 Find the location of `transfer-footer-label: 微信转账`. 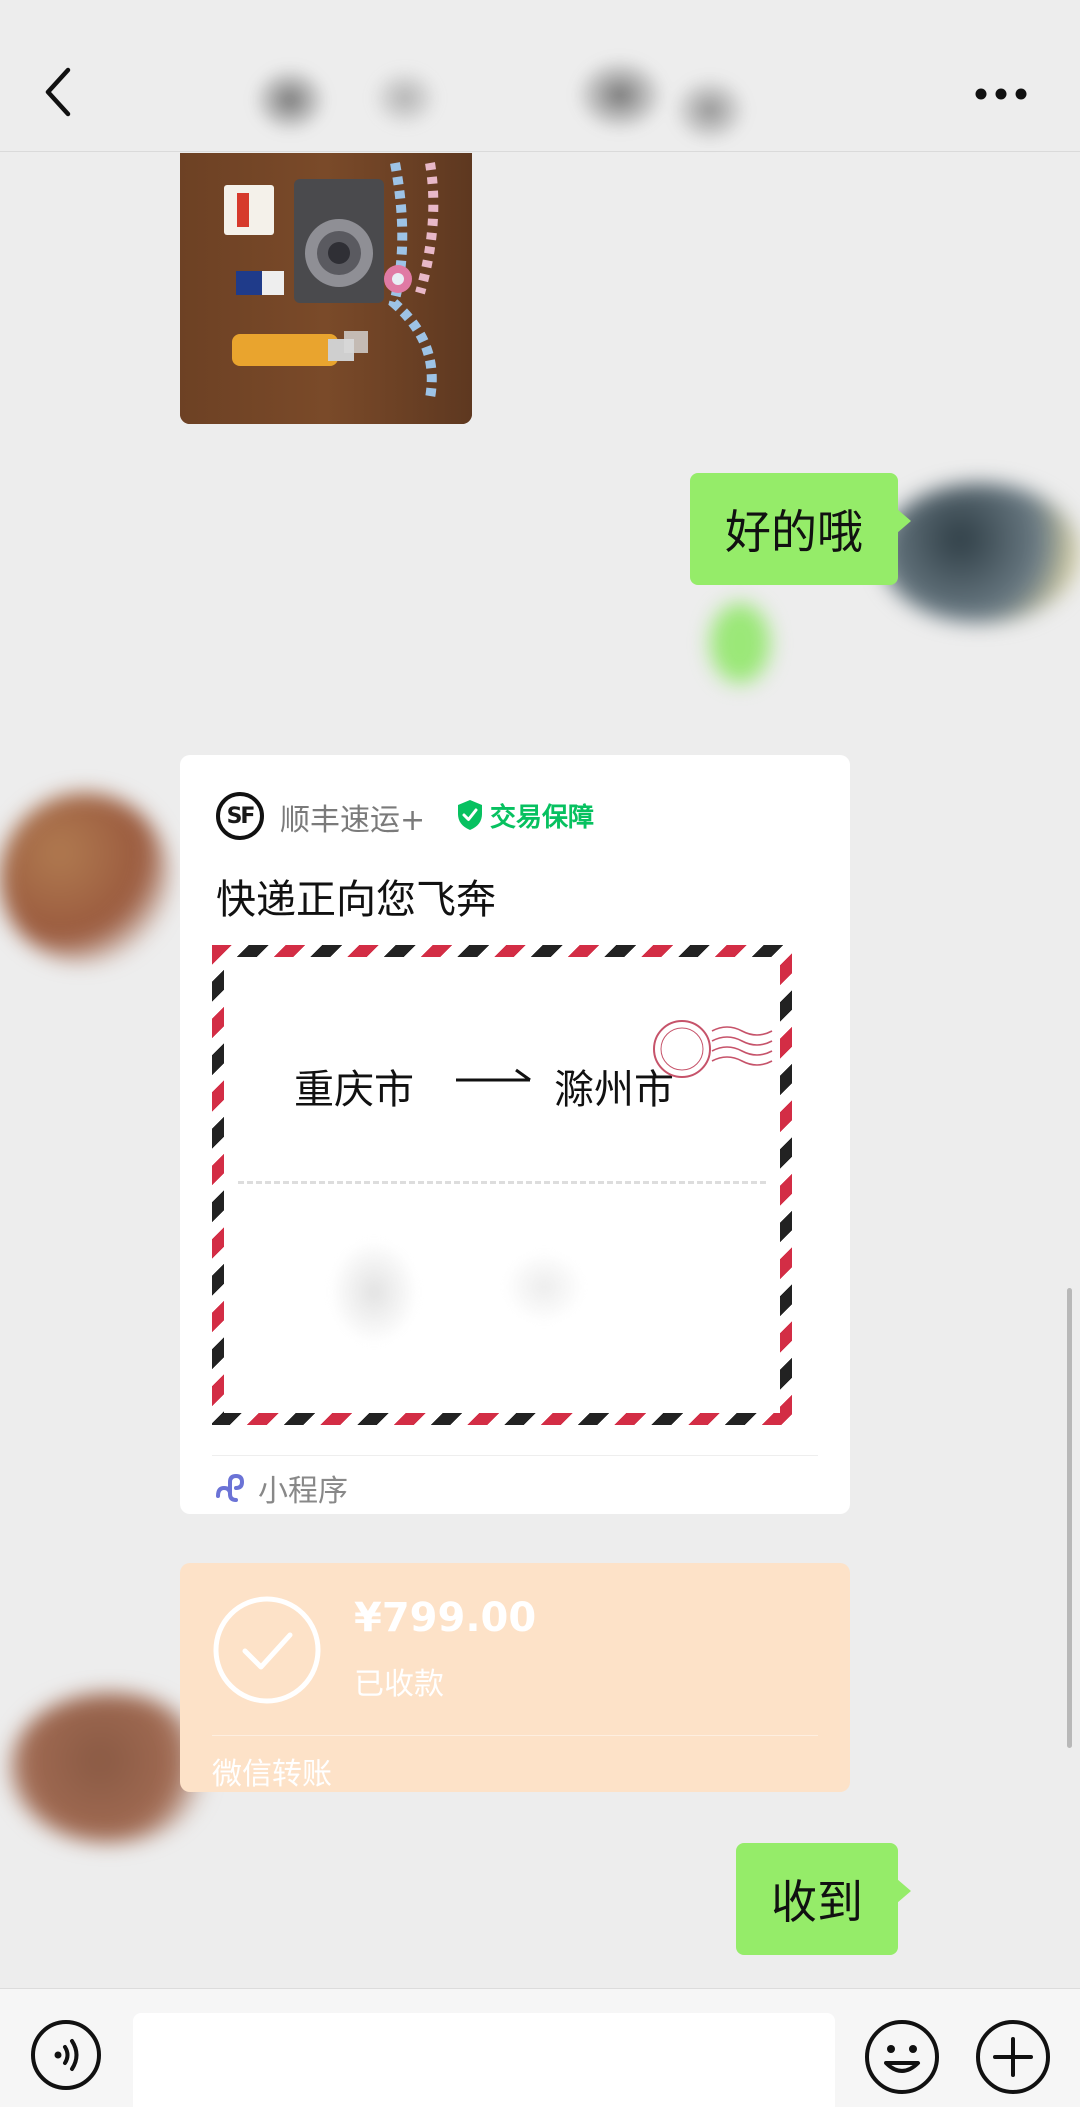

transfer-footer-label: 微信转账 is located at coordinates (272, 1774).